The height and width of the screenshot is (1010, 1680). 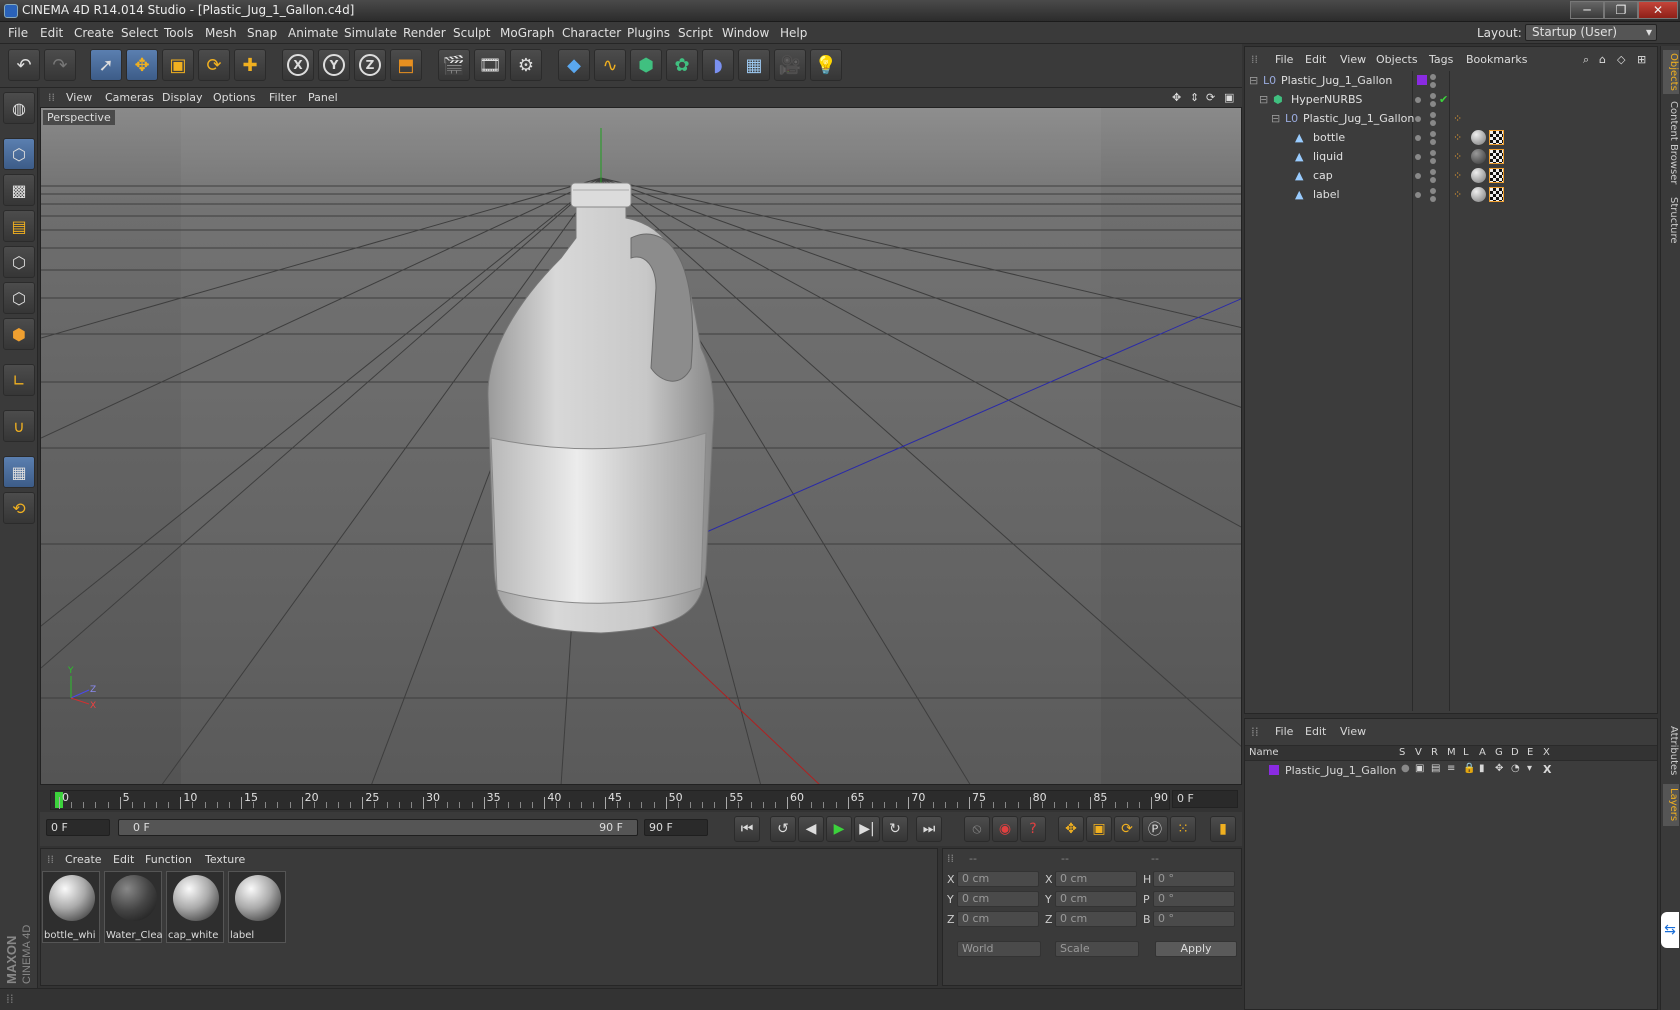 I want to click on material-water: Water_Clea, so click(x=133, y=907).